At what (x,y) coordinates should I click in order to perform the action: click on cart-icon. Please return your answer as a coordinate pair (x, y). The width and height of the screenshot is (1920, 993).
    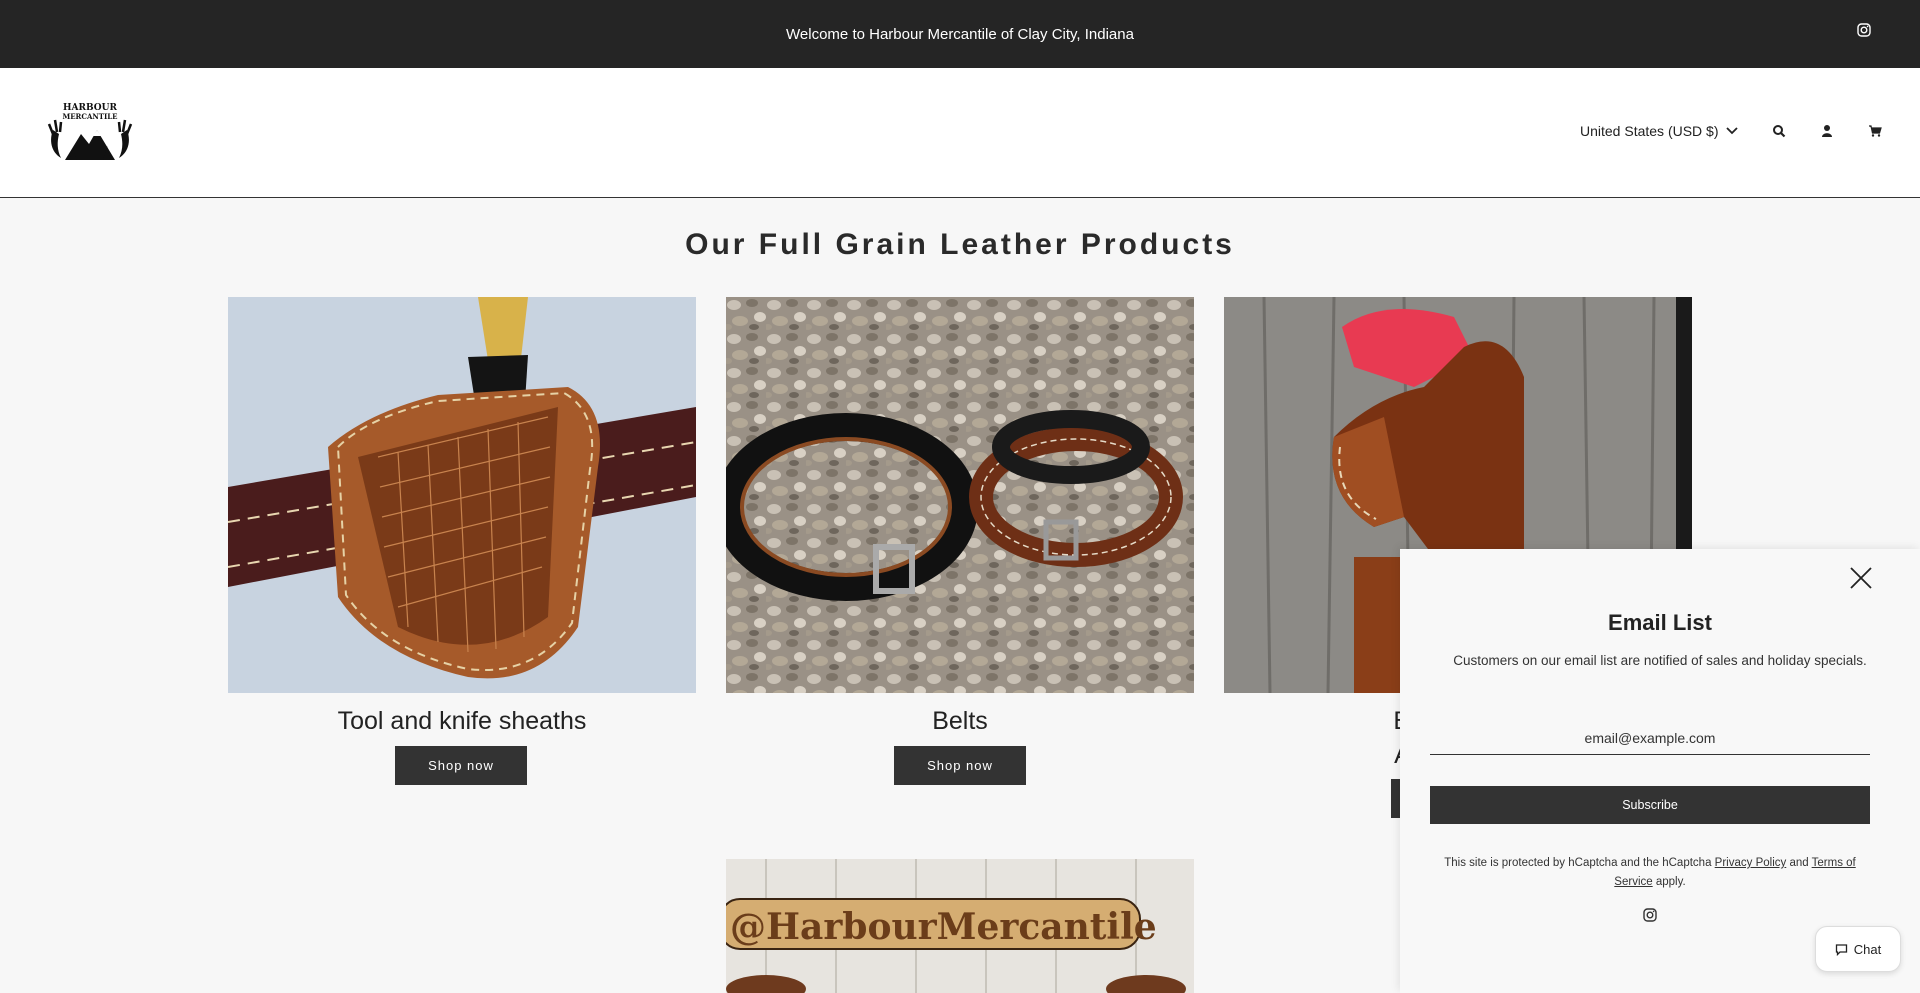
    Looking at the image, I should click on (1875, 131).